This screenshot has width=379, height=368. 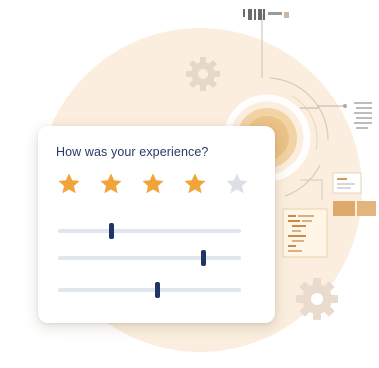 I want to click on survey-question: How was your experience?, so click(x=132, y=152).